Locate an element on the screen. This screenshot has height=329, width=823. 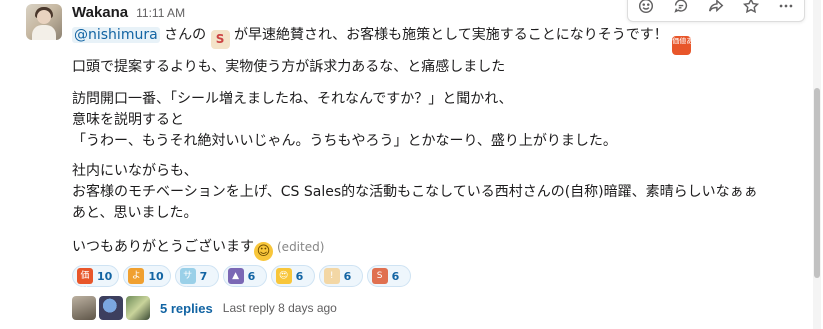
heart-eyes-icon: 😍 is located at coordinates (283, 276).